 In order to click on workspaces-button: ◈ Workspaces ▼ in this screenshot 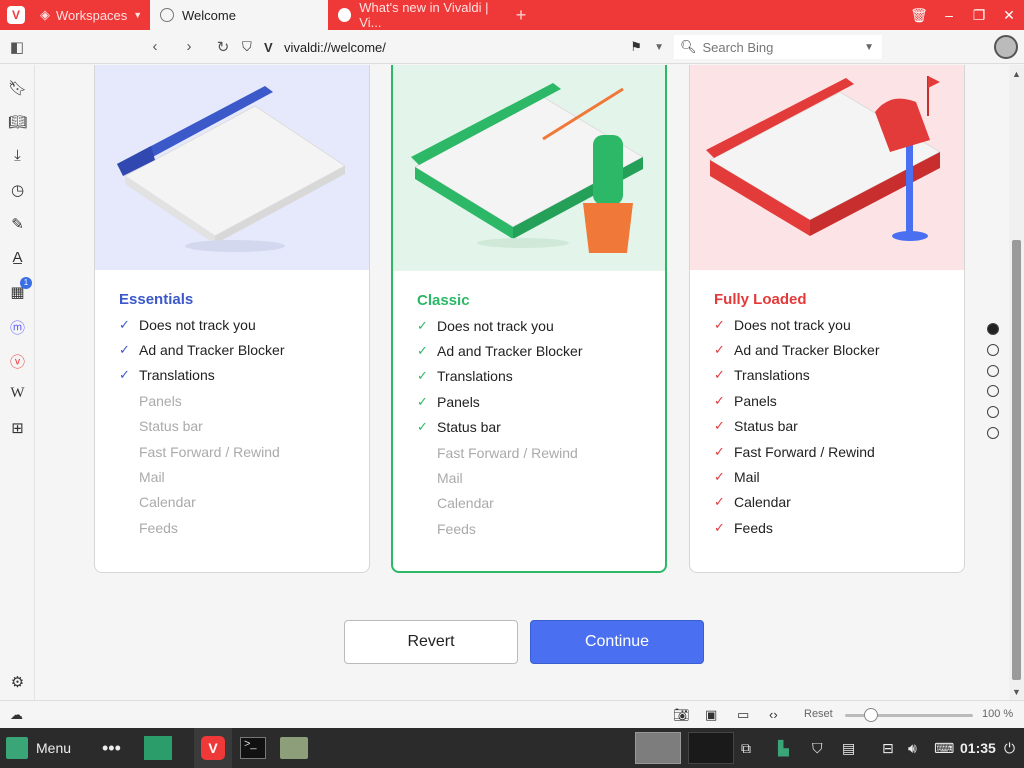, I will do `click(91, 15)`.